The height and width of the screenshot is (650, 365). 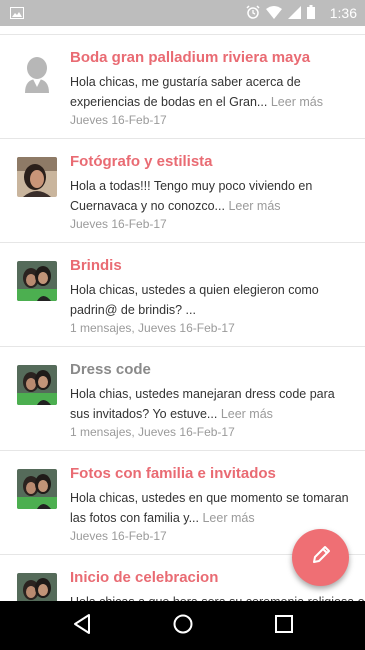 I want to click on pencil-icon, so click(x=321, y=557).